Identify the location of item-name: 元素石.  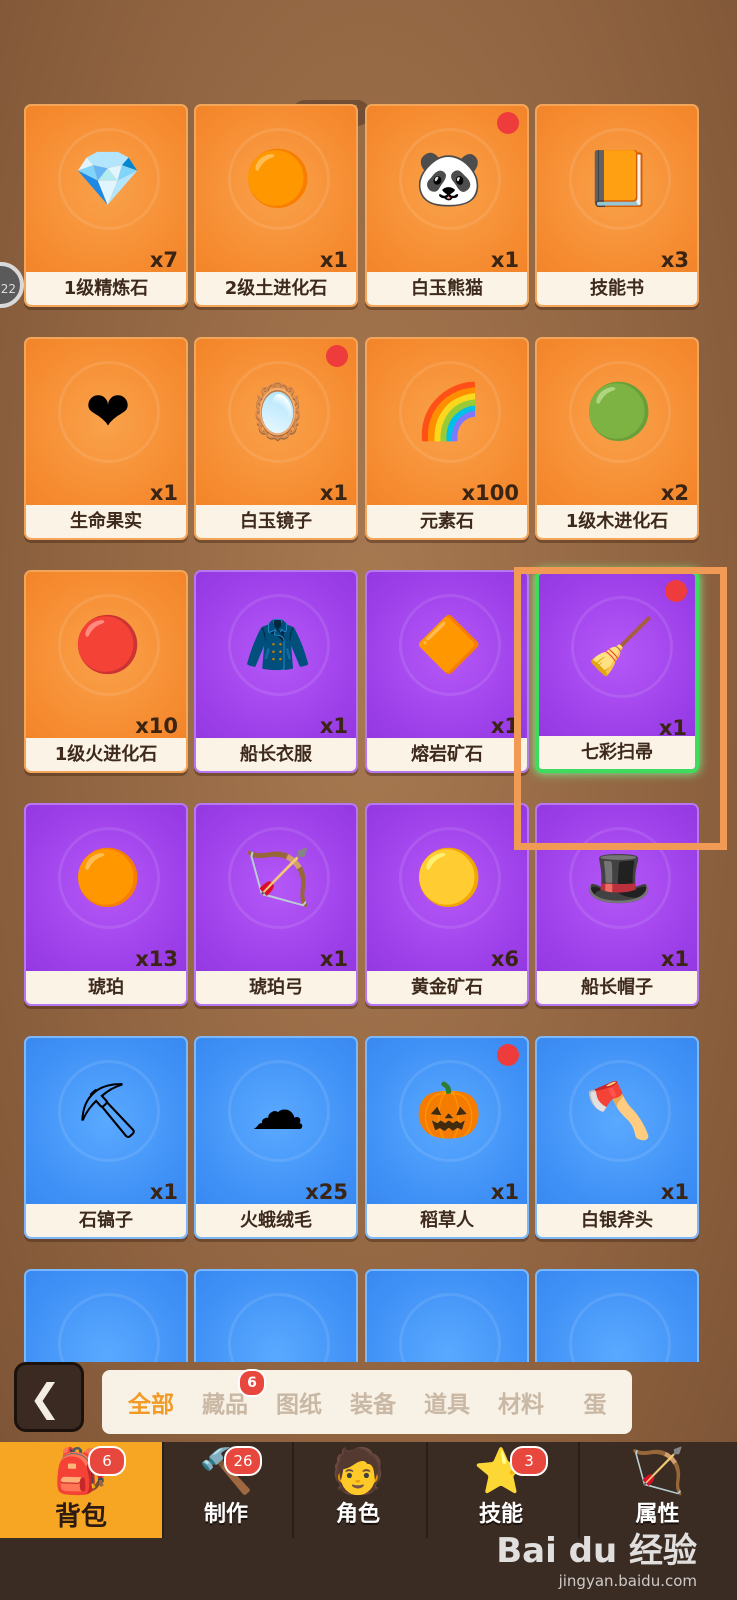
(447, 521).